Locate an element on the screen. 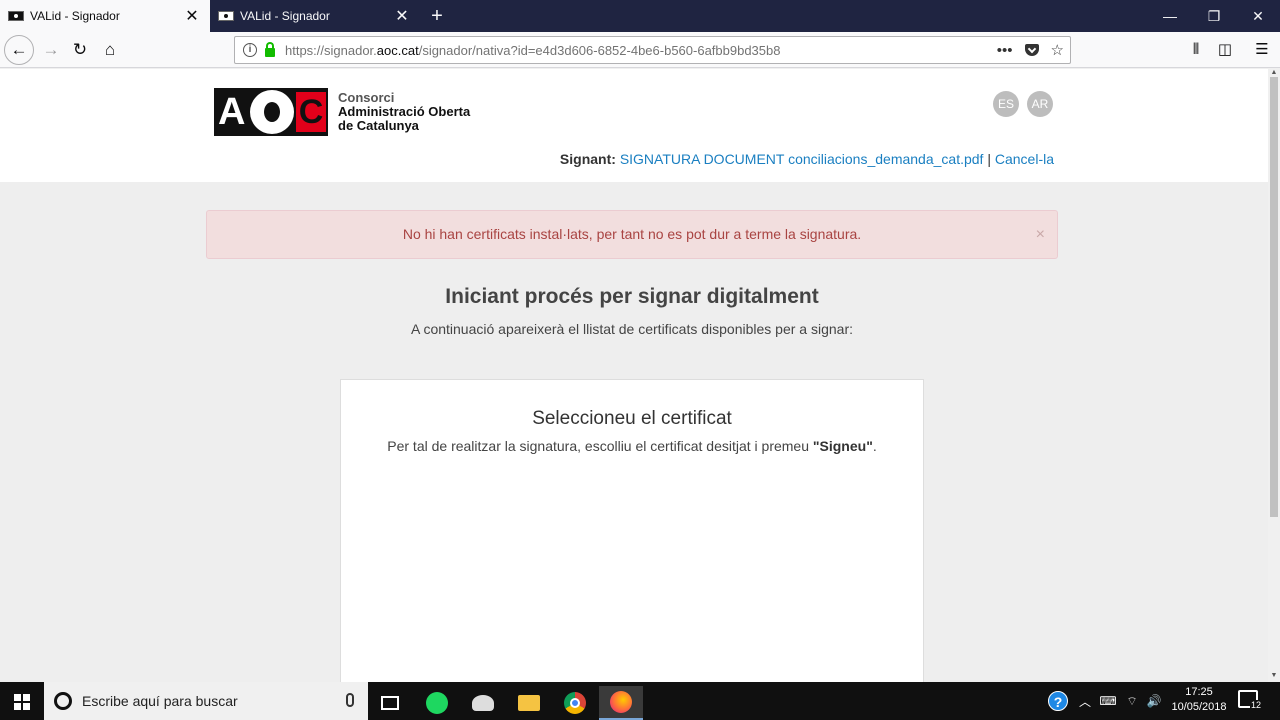 The height and width of the screenshot is (720, 1280). scrollbar-thumb is located at coordinates (1274, 297).